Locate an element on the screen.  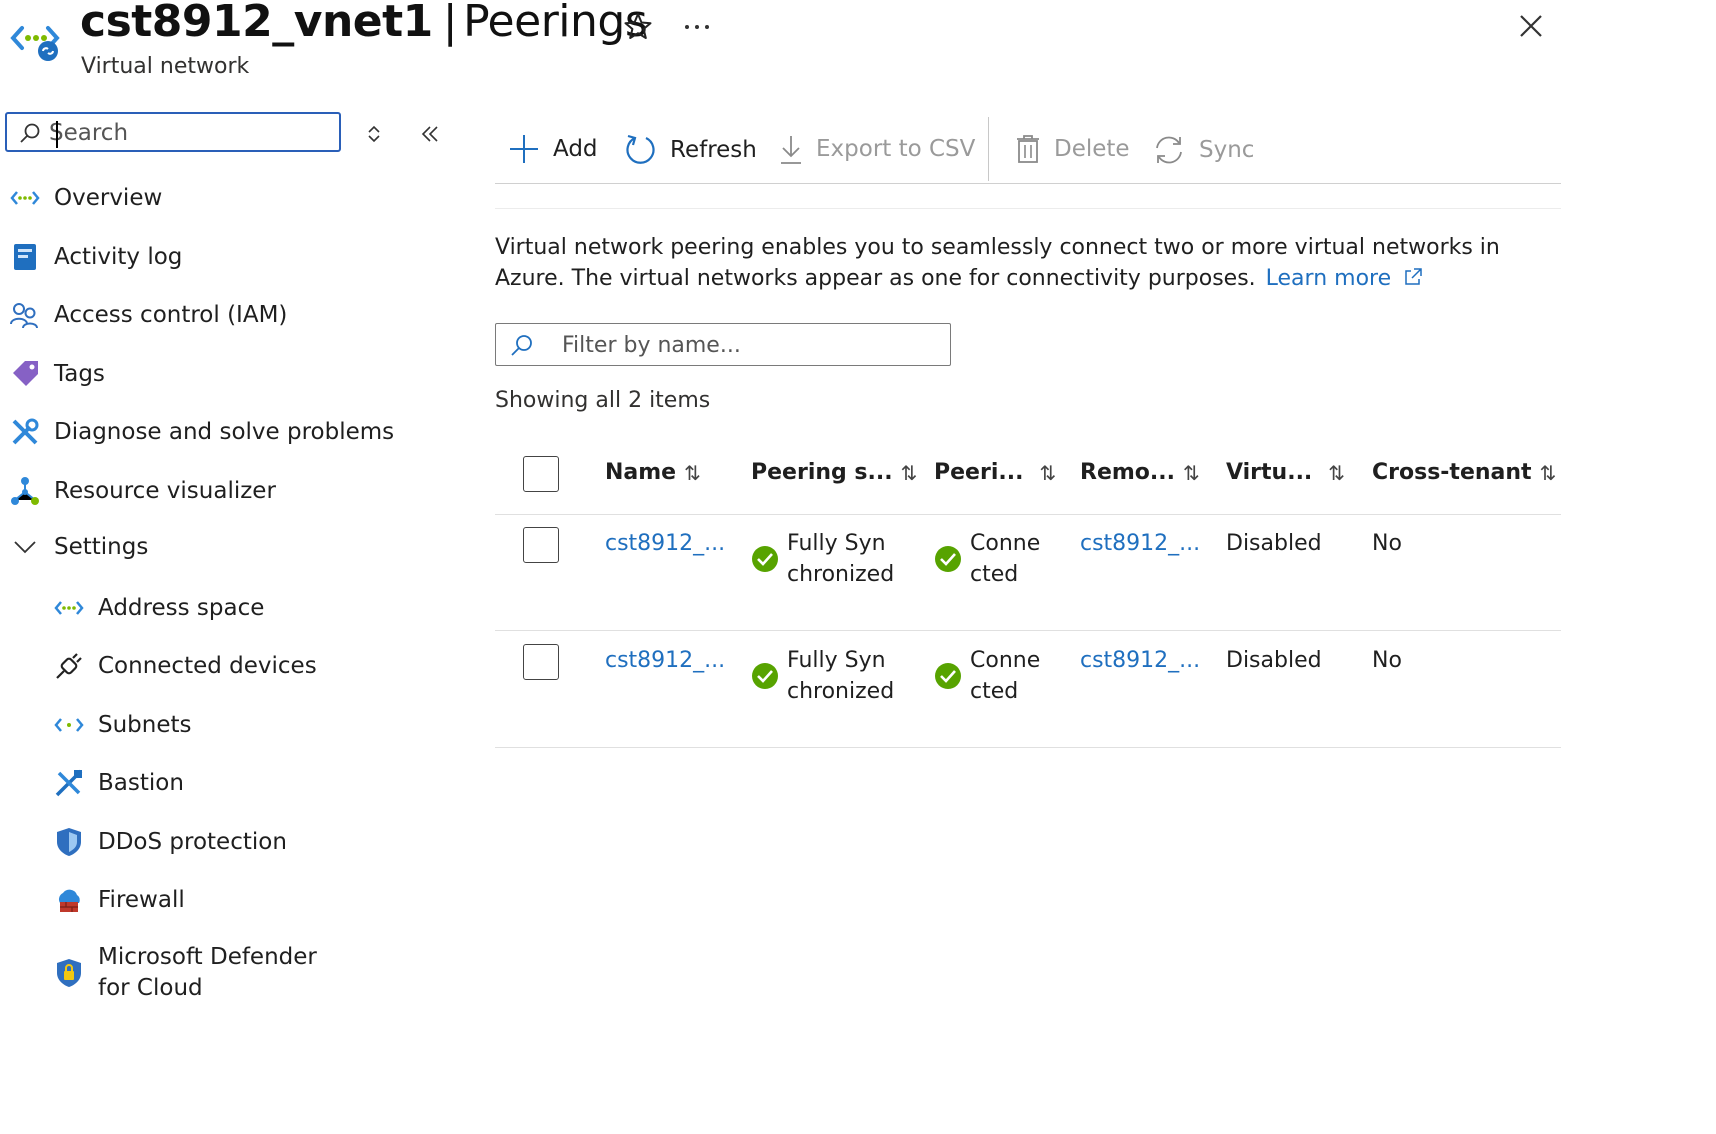
sidebar-group-settings: Settings is located at coordinates (79, 547).